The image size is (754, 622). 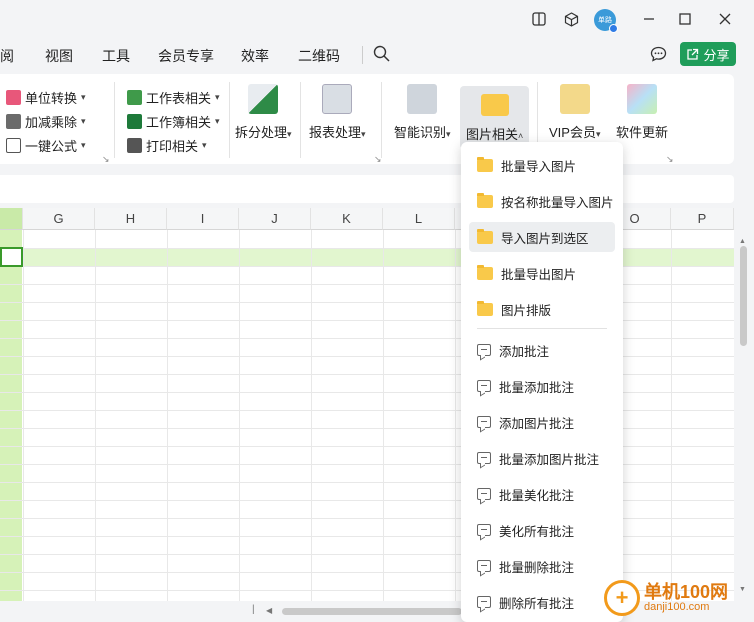 I want to click on menu-bar: 阅 视图 工具 会员专享 效率 二维码, so click(x=377, y=55).